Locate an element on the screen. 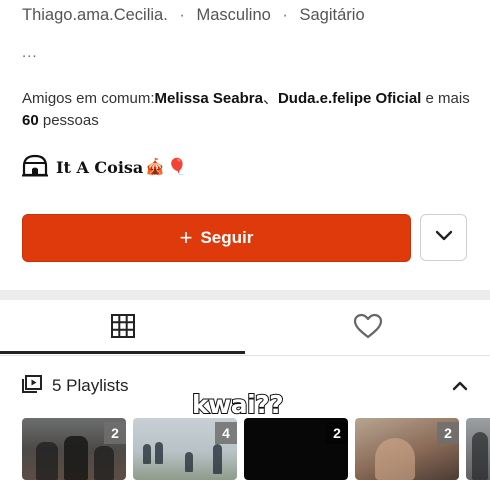 The width and height of the screenshot is (490, 480). tab-videos-grid is located at coordinates (122, 328).